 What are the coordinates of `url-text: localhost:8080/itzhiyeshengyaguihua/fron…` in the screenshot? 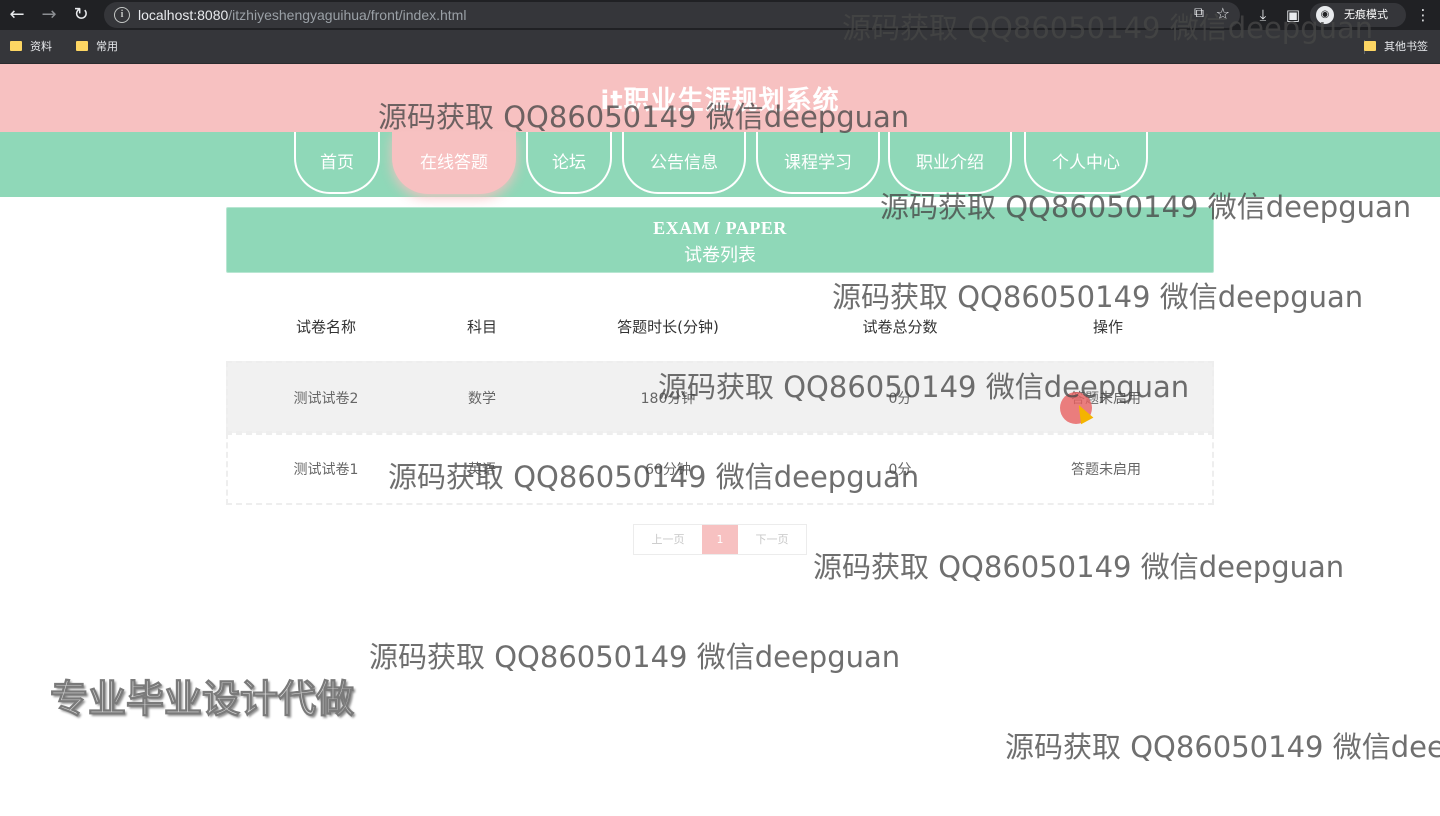 It's located at (302, 15).